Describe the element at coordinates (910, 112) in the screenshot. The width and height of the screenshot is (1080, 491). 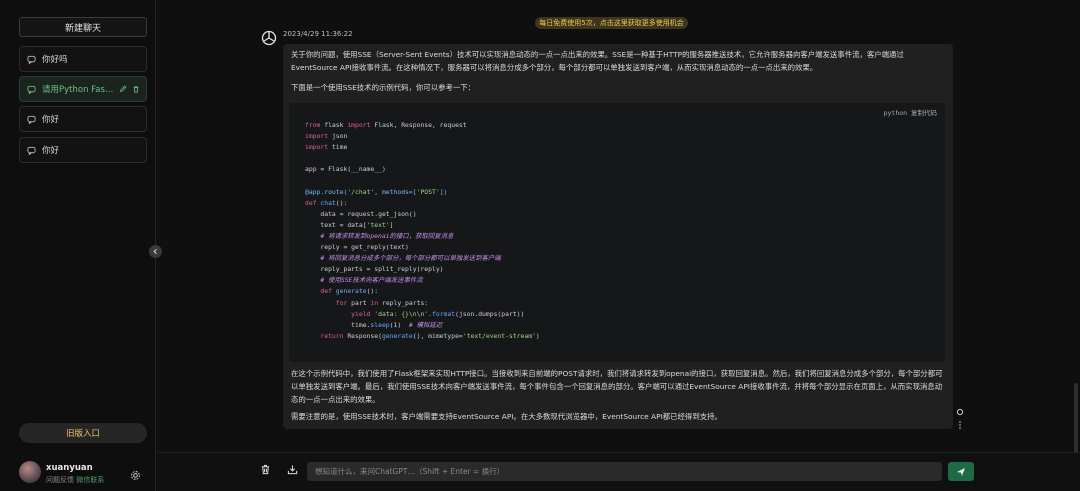
I see `code-header: python 复制代码` at that location.